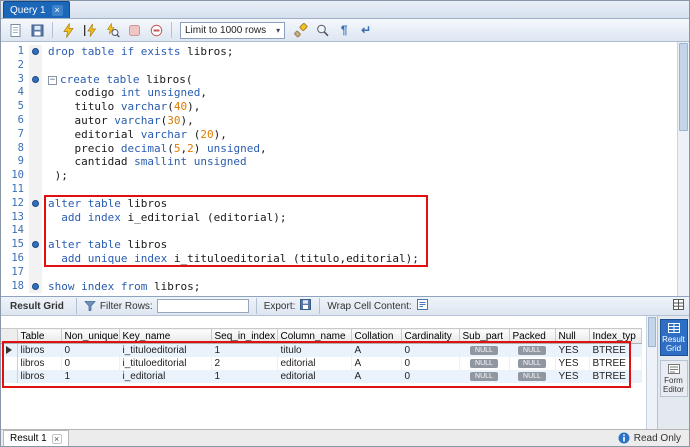  I want to click on toggle-stop-on-error-button, so click(156, 30).